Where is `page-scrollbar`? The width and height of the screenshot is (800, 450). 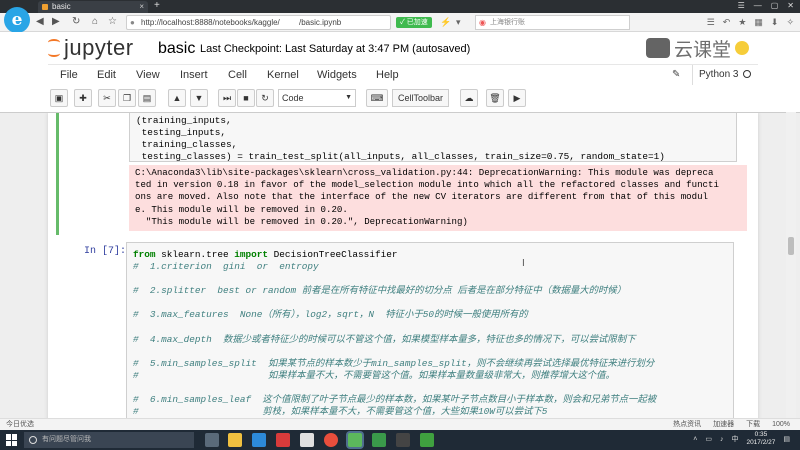
page-scrollbar is located at coordinates (791, 268).